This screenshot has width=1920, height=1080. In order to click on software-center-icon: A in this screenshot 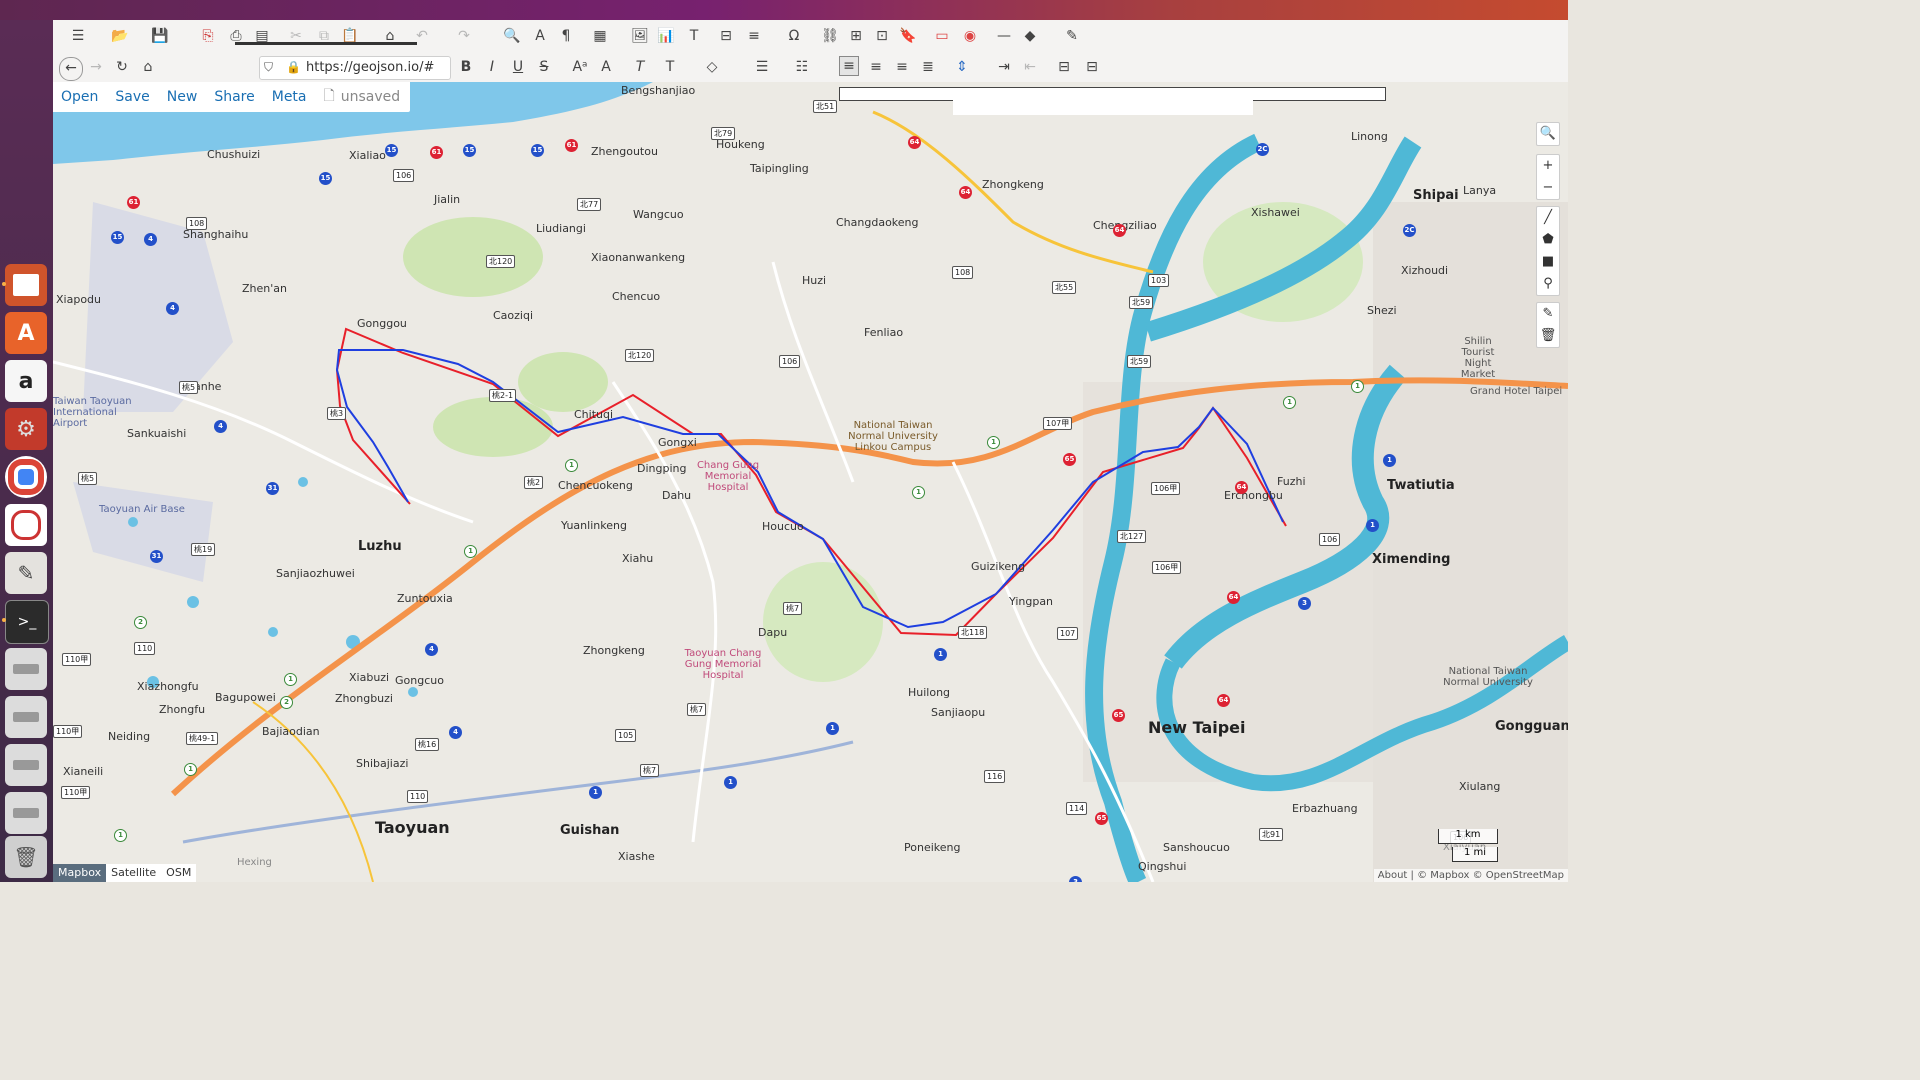, I will do `click(26, 333)`.